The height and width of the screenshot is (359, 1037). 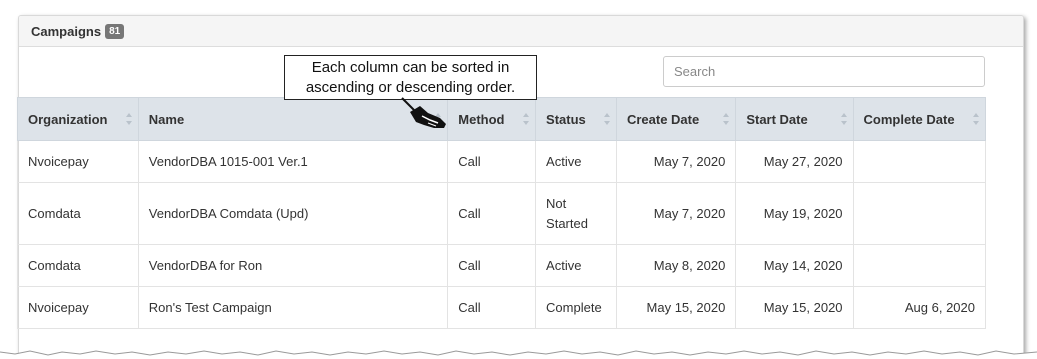 What do you see at coordinates (115, 31) in the screenshot?
I see `campaign-count-badge: 81` at bounding box center [115, 31].